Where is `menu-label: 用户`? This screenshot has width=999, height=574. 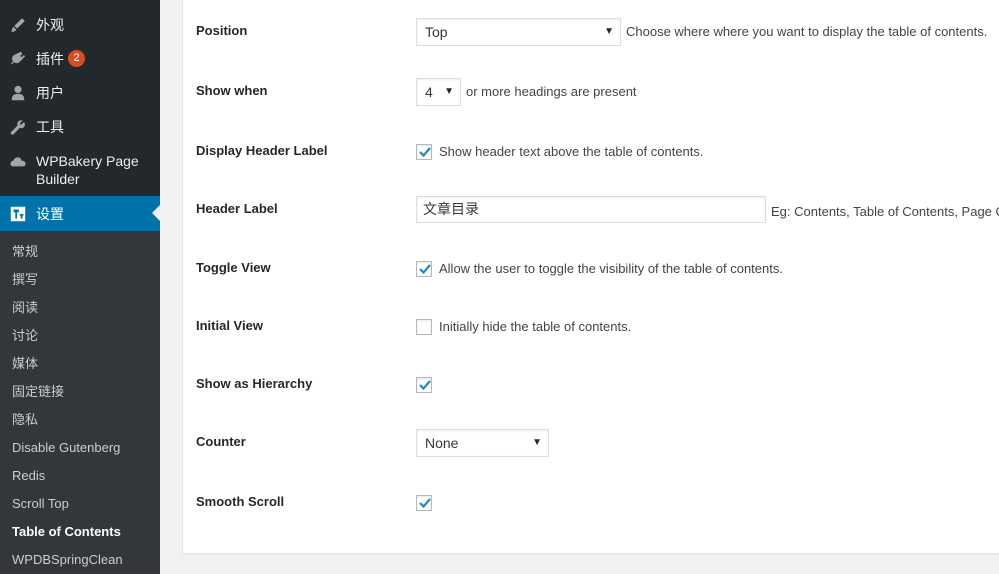 menu-label: 用户 is located at coordinates (50, 93).